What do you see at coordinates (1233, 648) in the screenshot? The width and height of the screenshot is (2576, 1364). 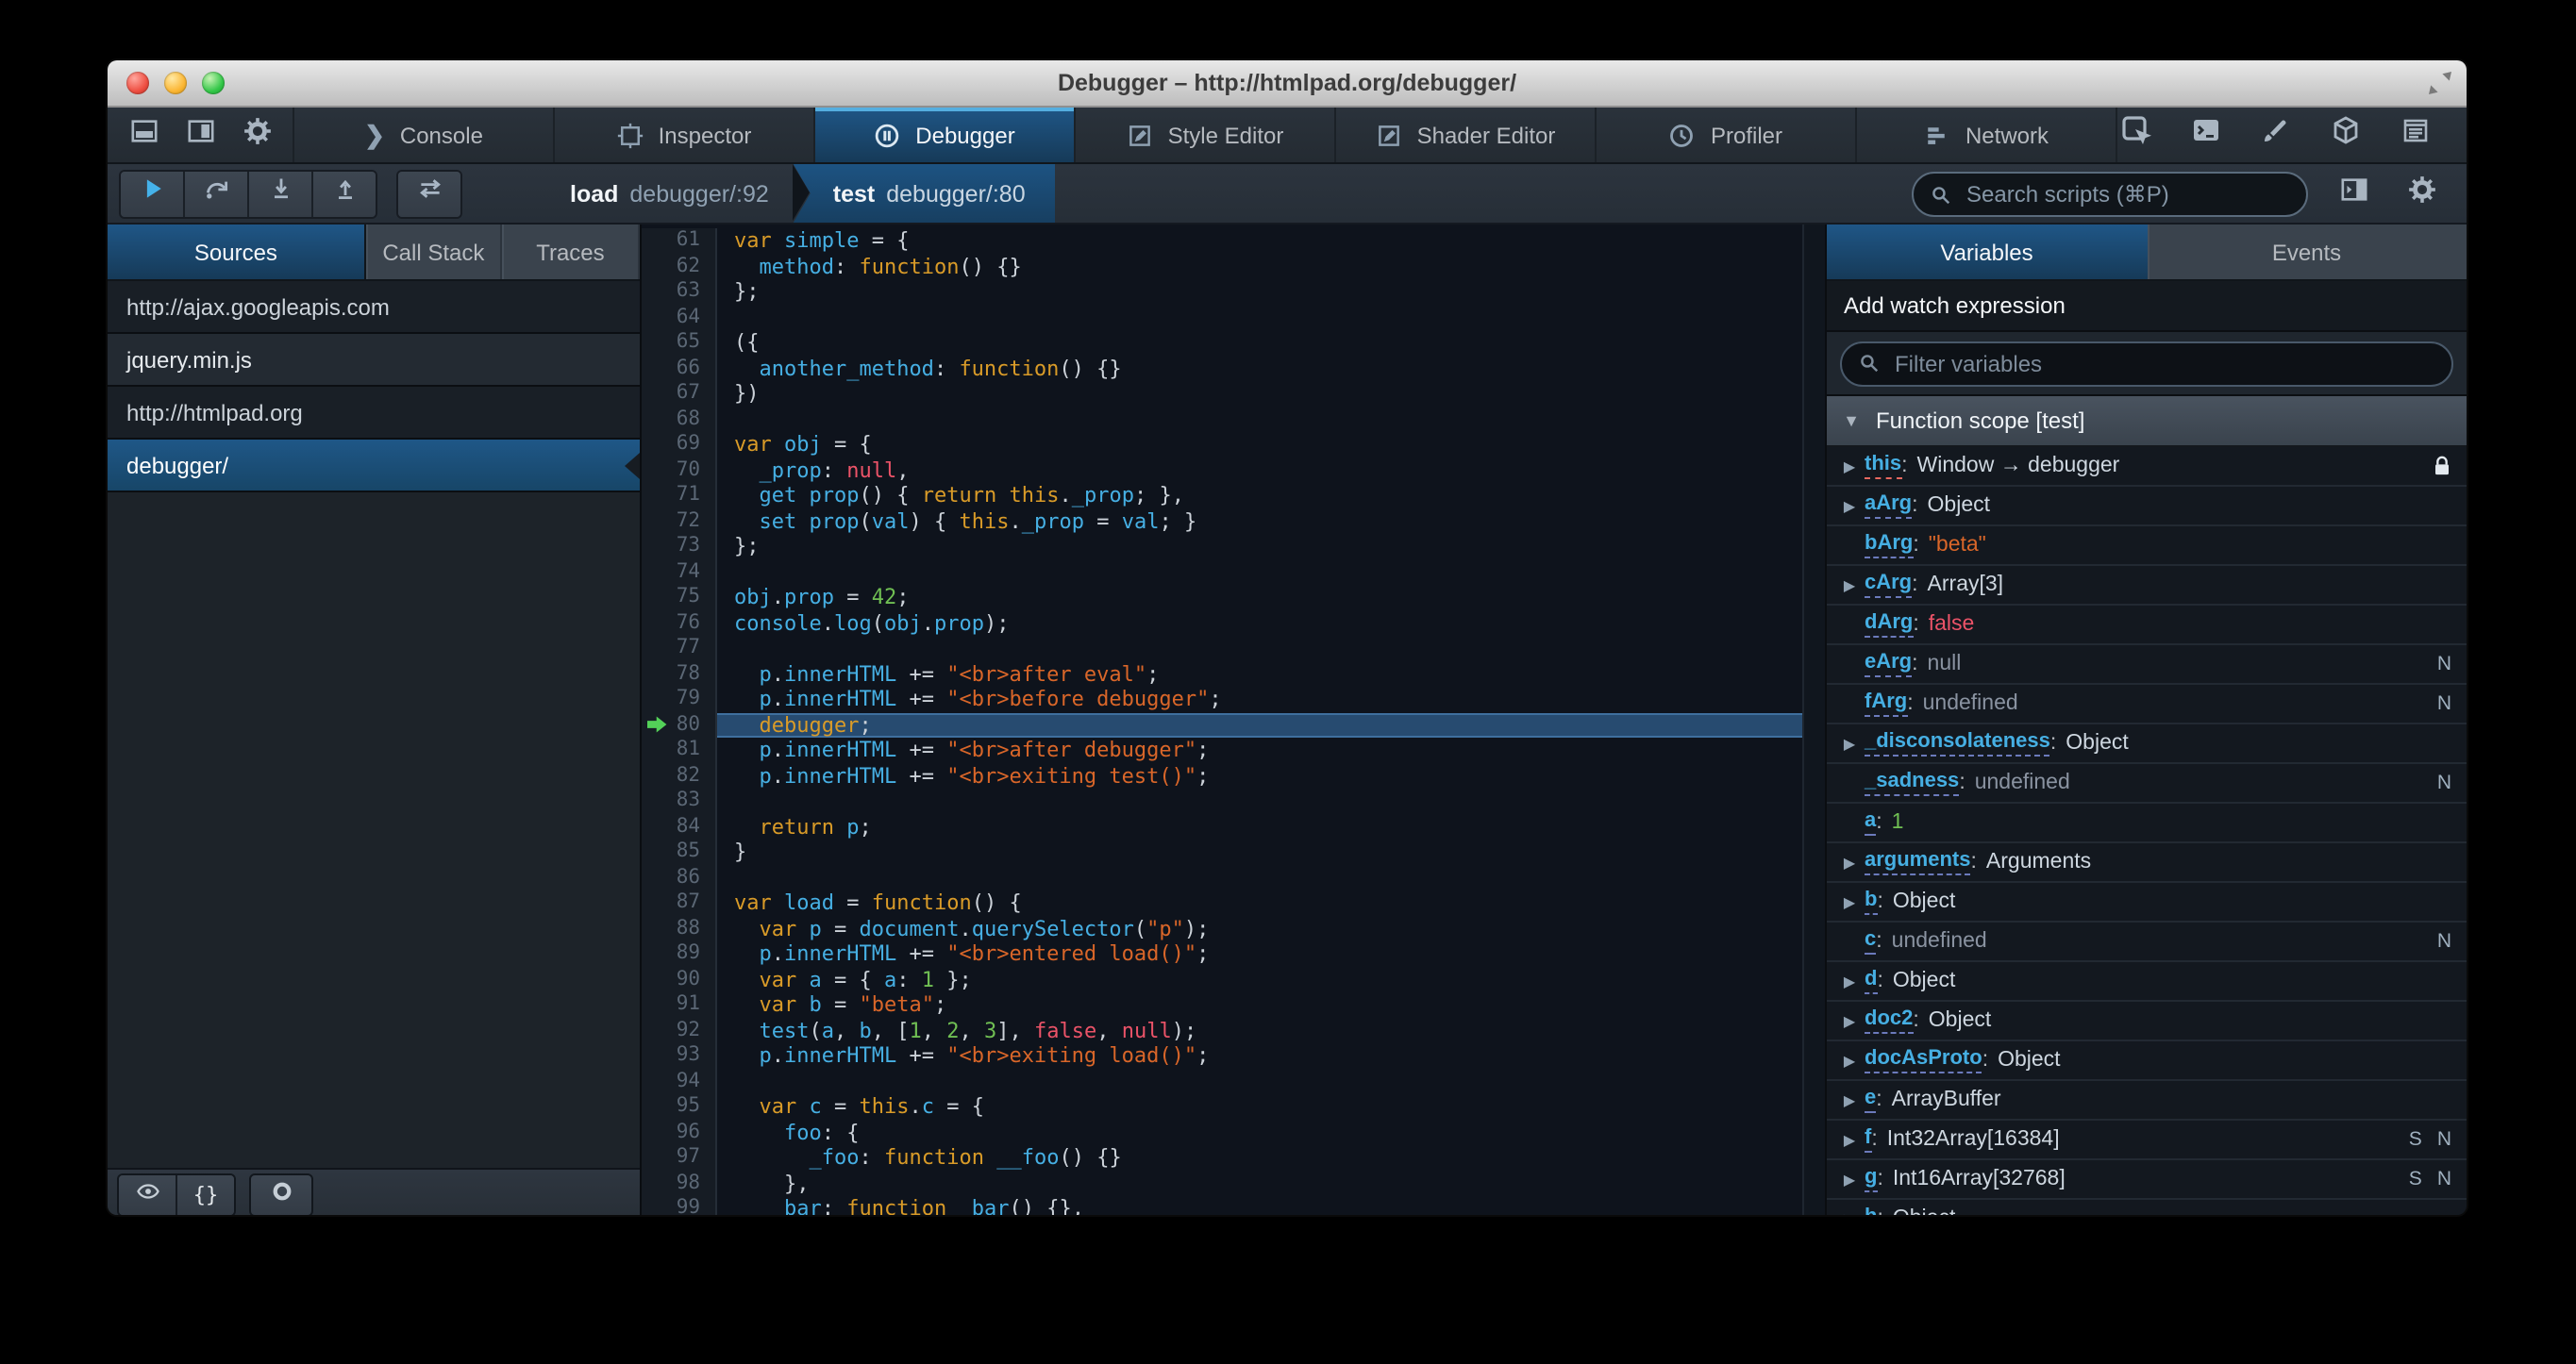 I see `code-line-77: 77` at bounding box center [1233, 648].